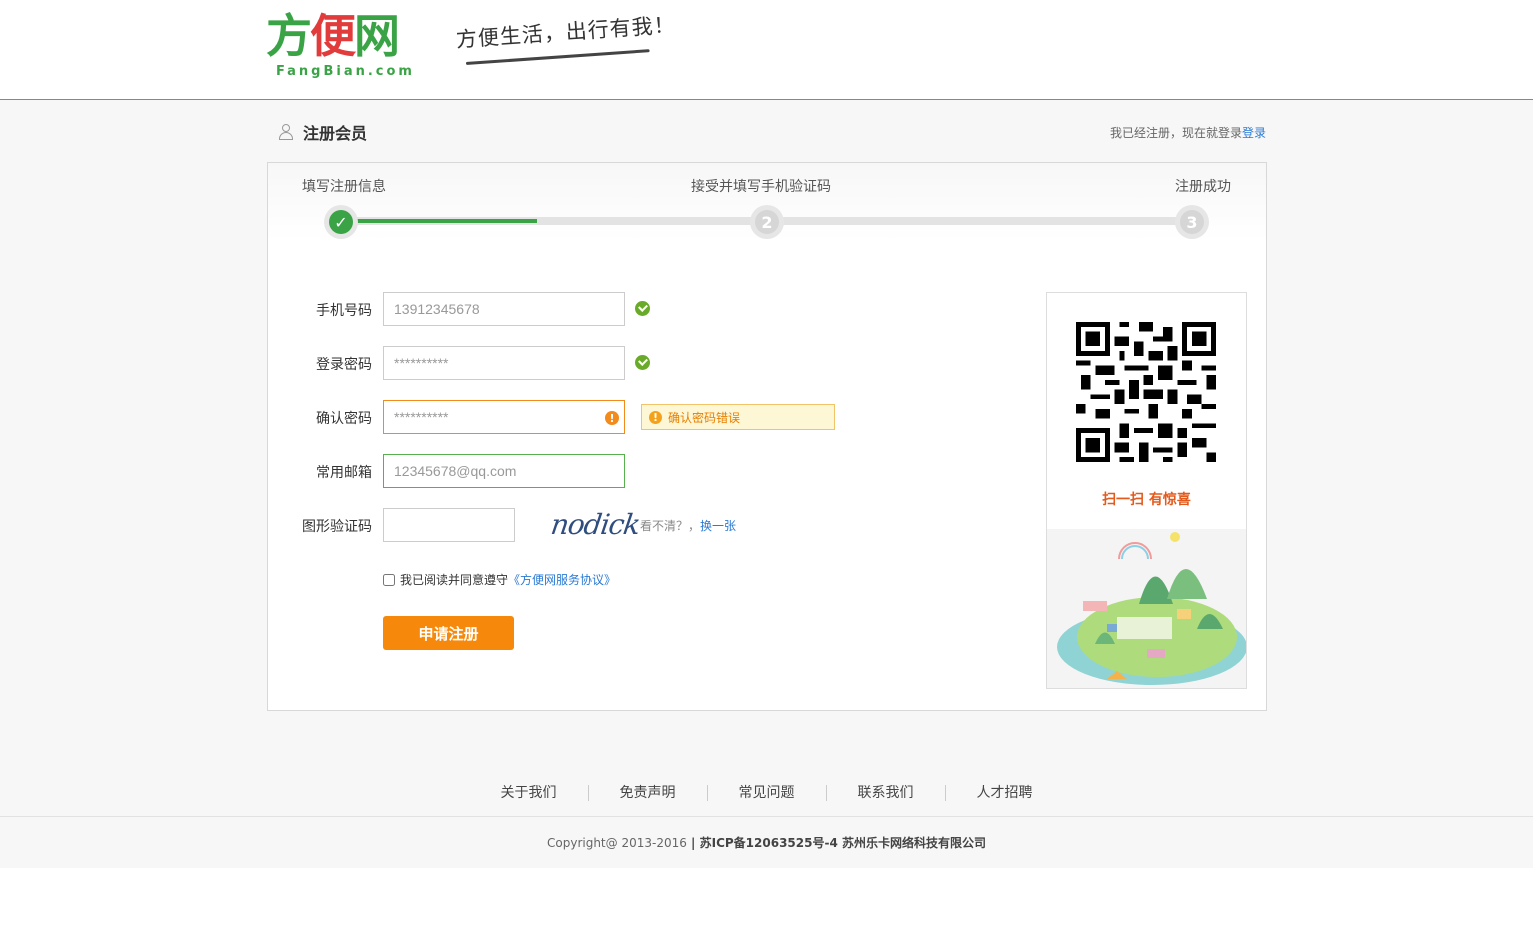  I want to click on error-tooltip: ! 确认密码错误, so click(738, 417).